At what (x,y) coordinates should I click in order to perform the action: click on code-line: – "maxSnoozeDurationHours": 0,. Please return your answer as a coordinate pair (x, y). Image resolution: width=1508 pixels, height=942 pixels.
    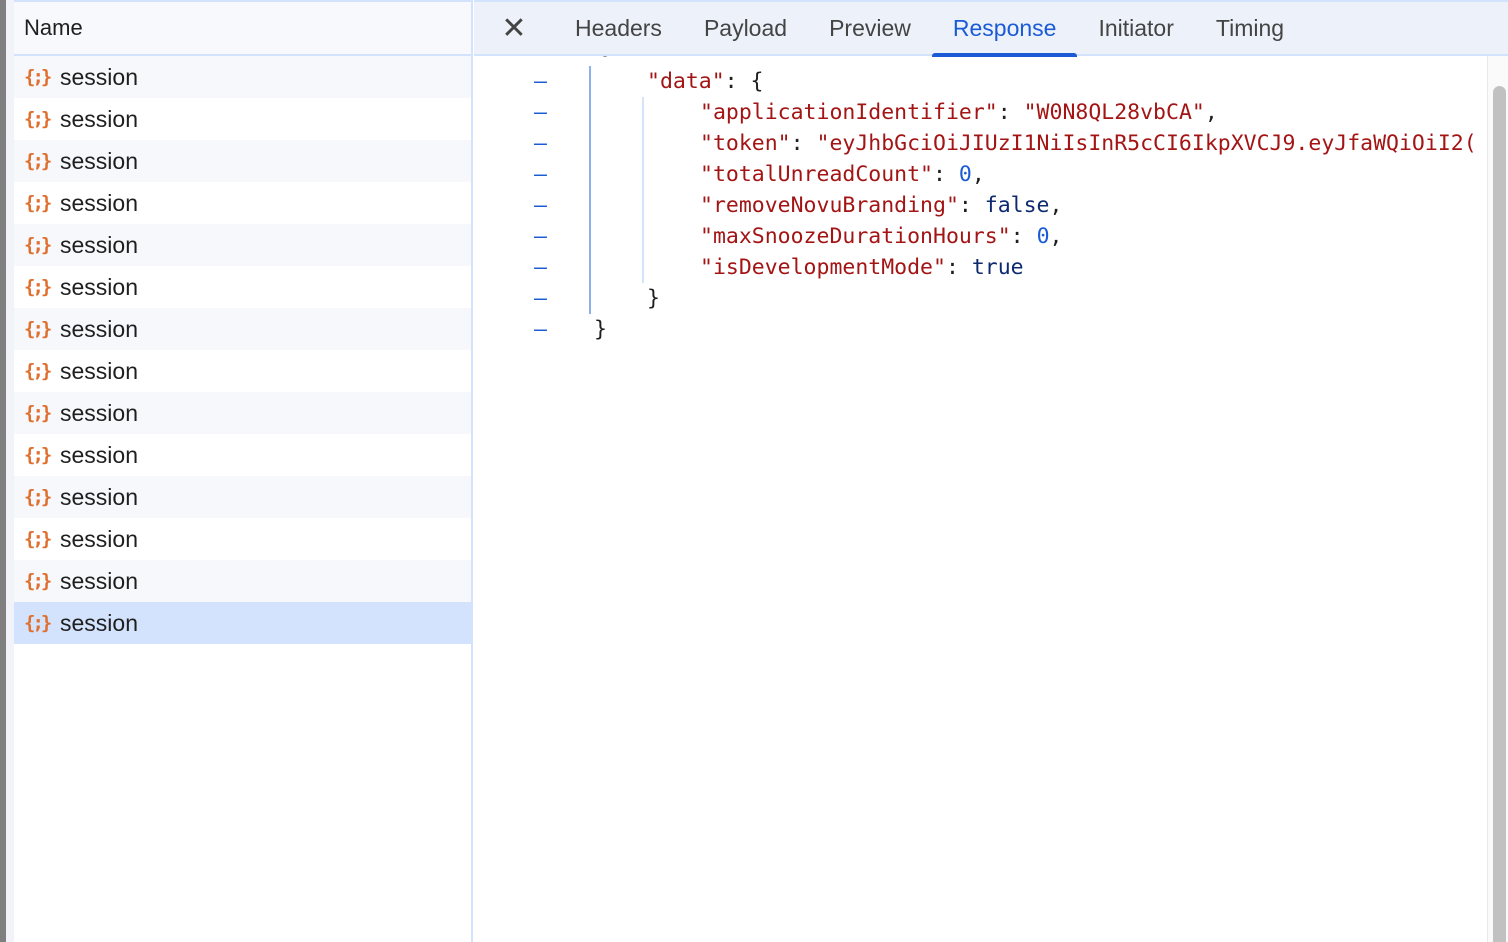
    Looking at the image, I should click on (980, 236).